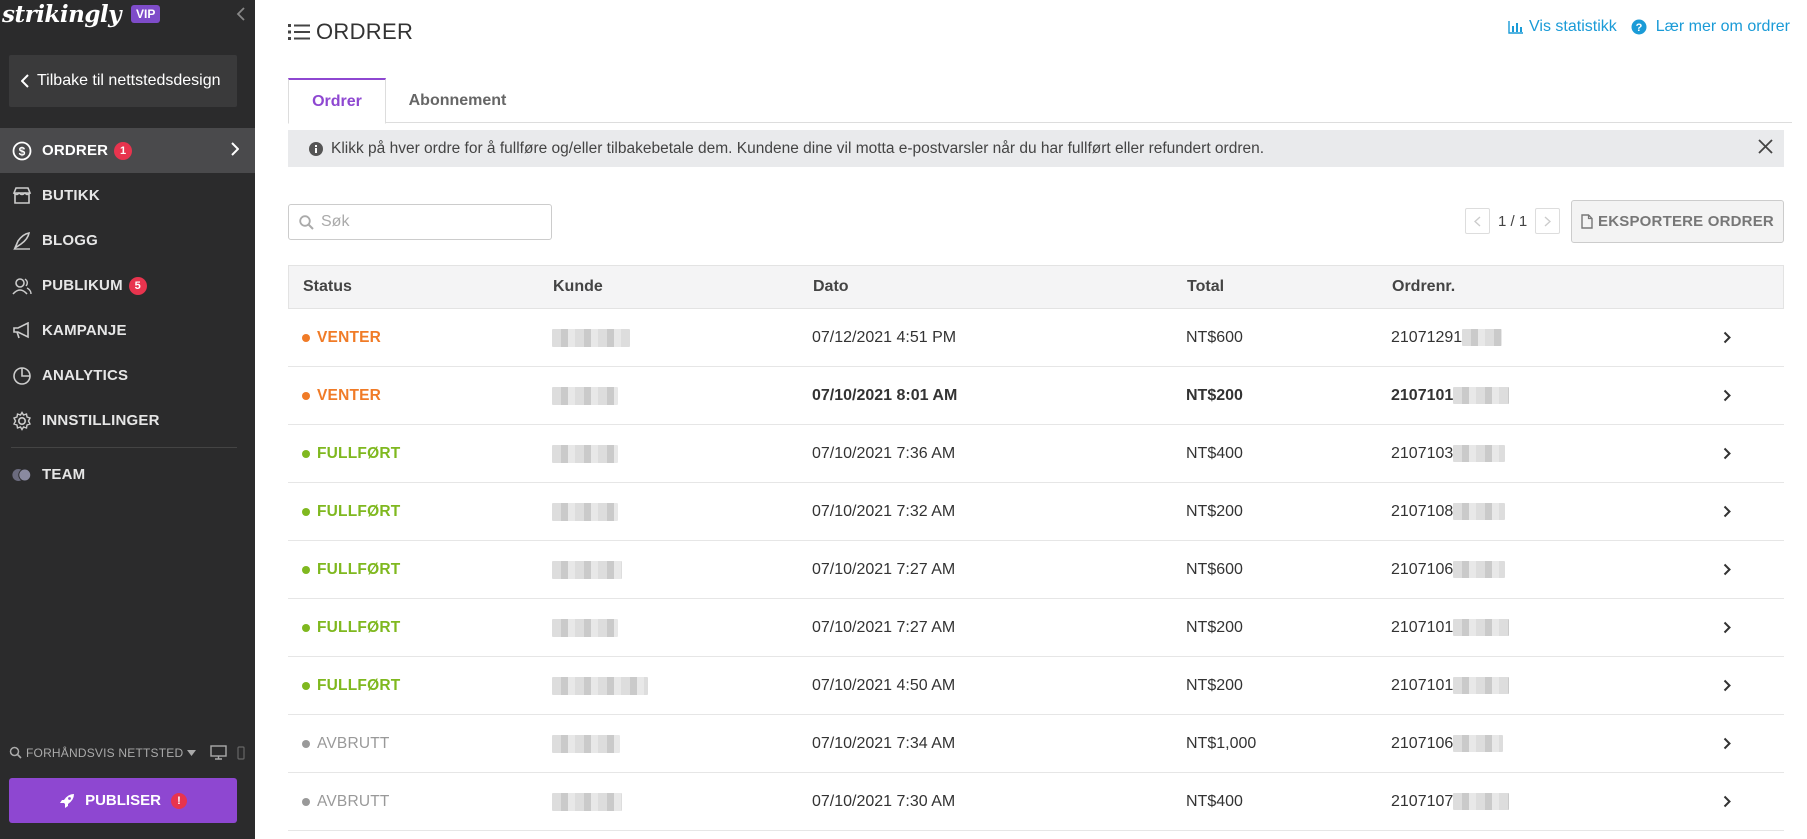 The width and height of the screenshot is (1807, 839). Describe the element at coordinates (1765, 146) in the screenshot. I see `close-icon` at that location.